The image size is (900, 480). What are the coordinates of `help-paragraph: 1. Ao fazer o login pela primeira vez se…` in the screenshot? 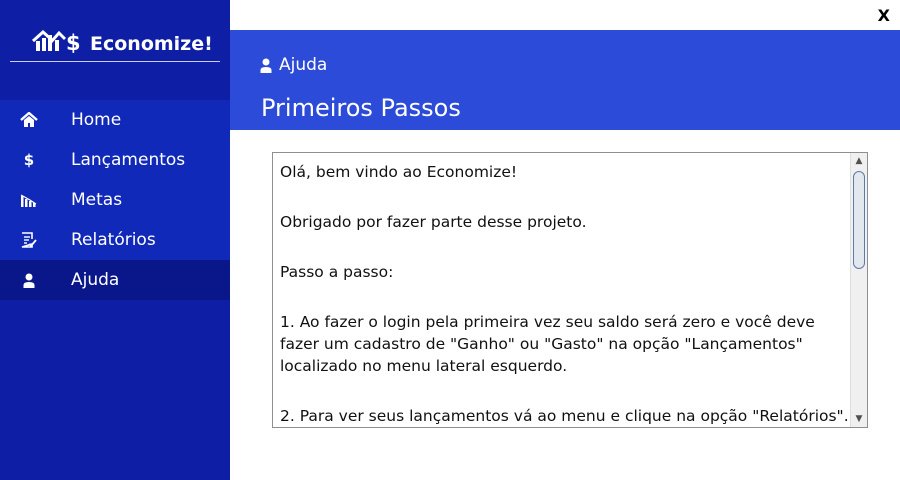 It's located at (547, 344).